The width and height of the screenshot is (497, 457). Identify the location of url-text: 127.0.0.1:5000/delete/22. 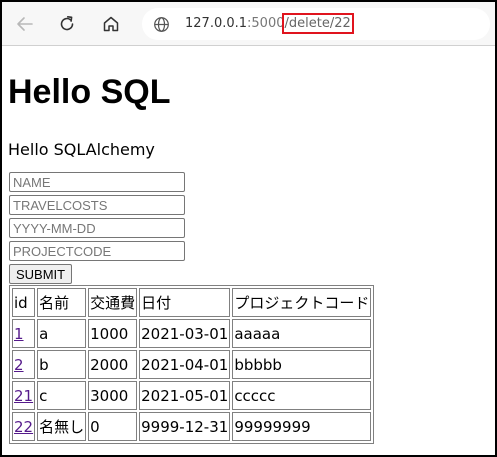
(269, 23).